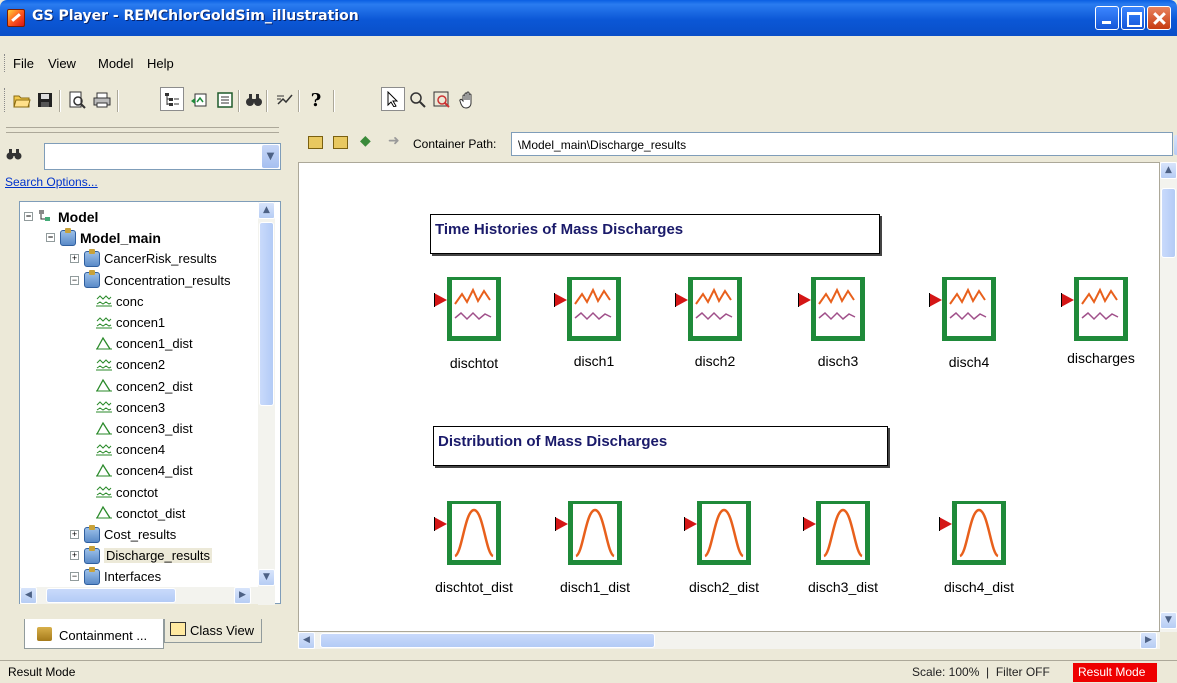 The image size is (1177, 683). I want to click on zoom-icon, so click(418, 100).